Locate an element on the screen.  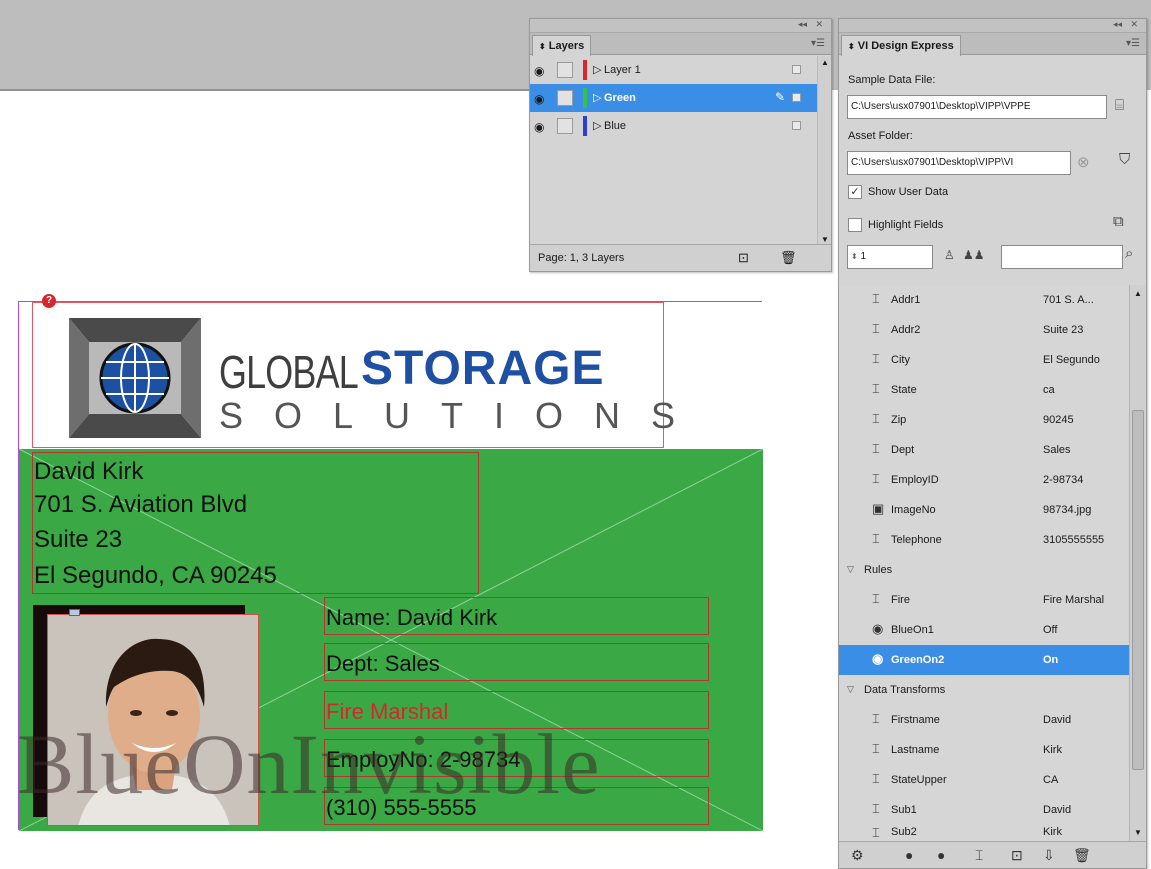
highlight-fields-label: Highlight Fields is located at coordinates (906, 225).